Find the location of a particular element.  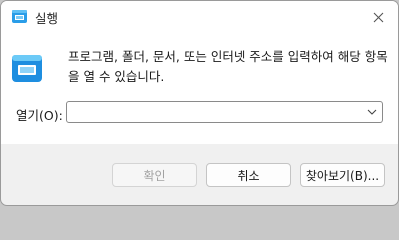

title-bar: 실행 is located at coordinates (199, 17).